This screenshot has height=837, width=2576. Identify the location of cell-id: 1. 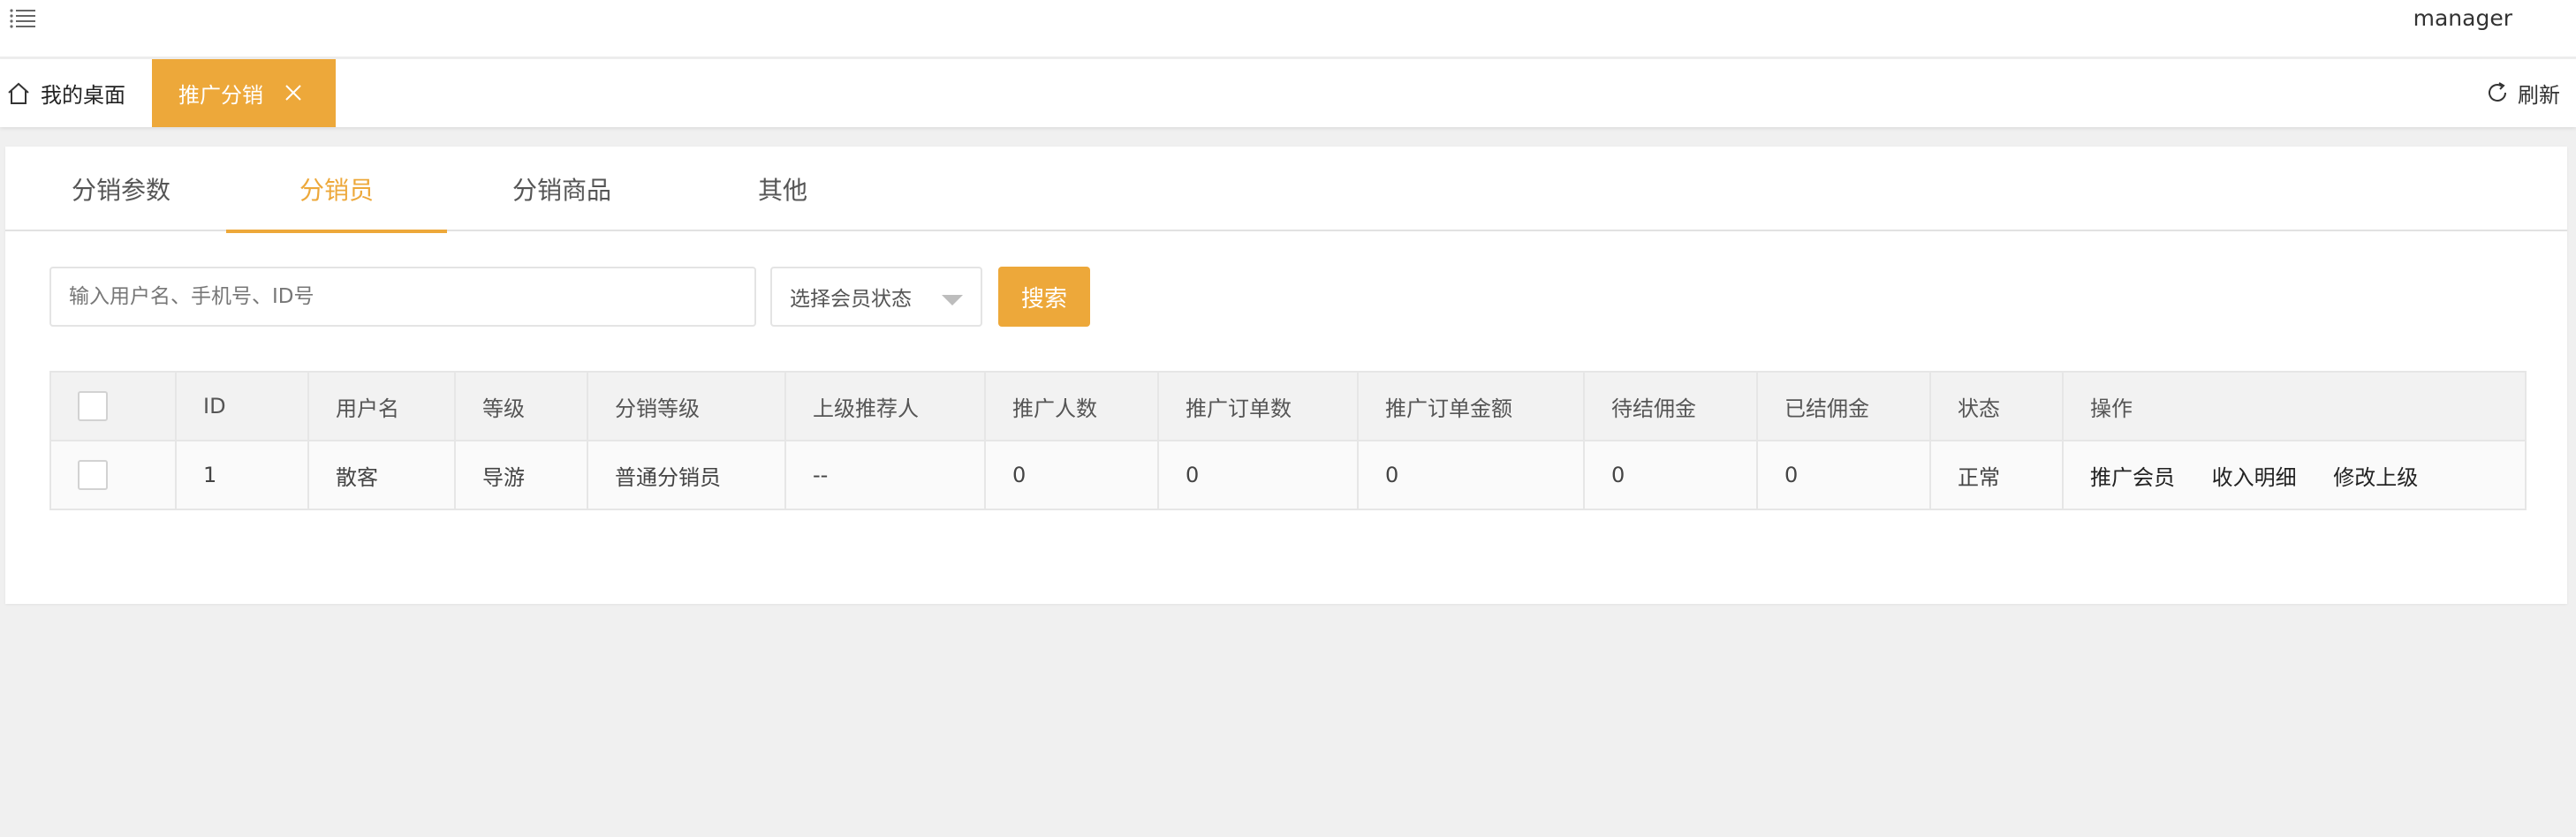
(242, 475).